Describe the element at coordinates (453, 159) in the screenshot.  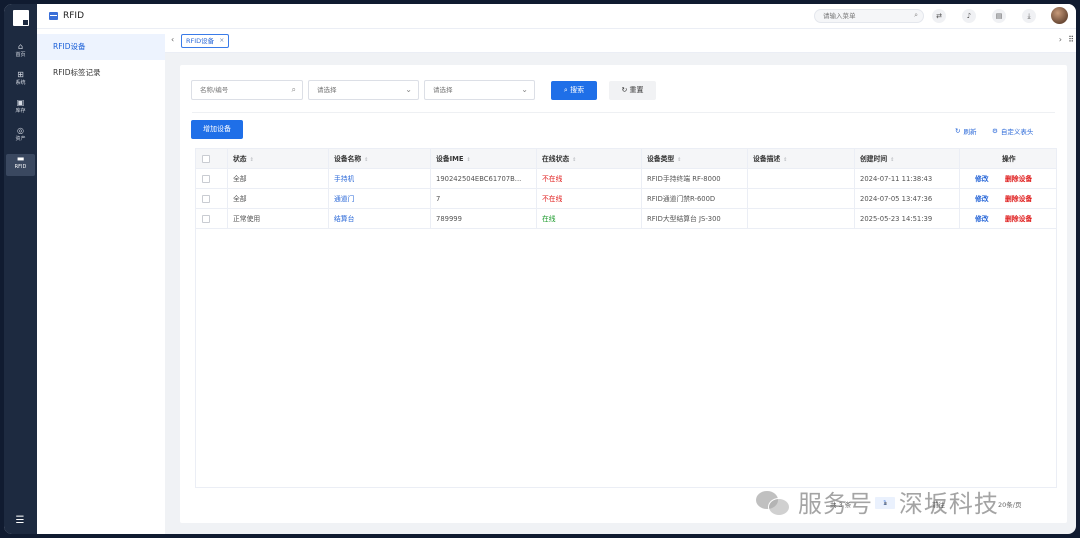
I see `column-device-ime: 设备IME ⇕` at that location.